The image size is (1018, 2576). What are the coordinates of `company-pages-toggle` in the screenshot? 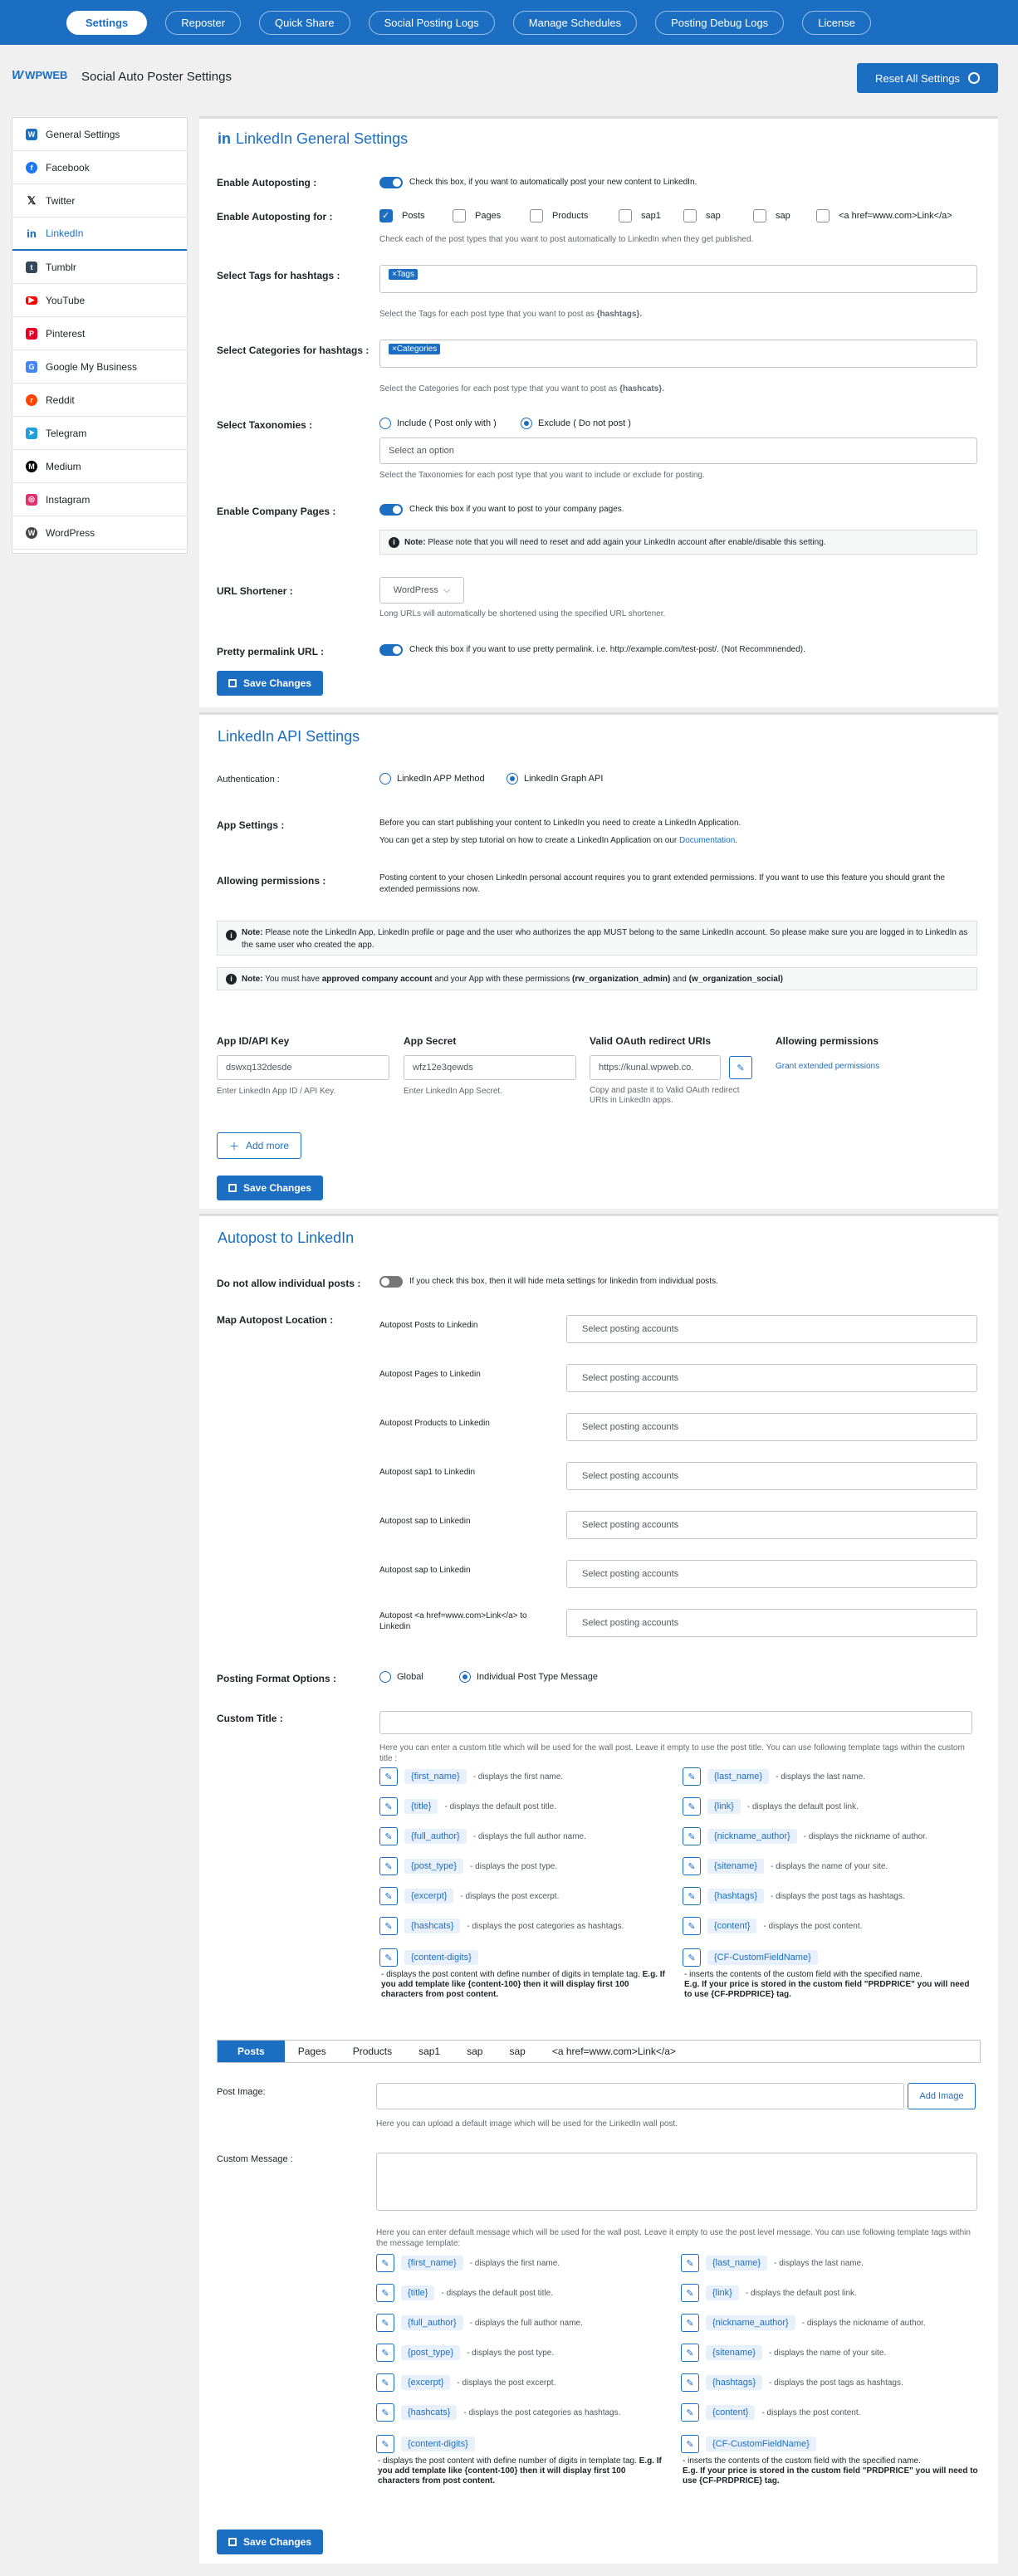 It's located at (391, 510).